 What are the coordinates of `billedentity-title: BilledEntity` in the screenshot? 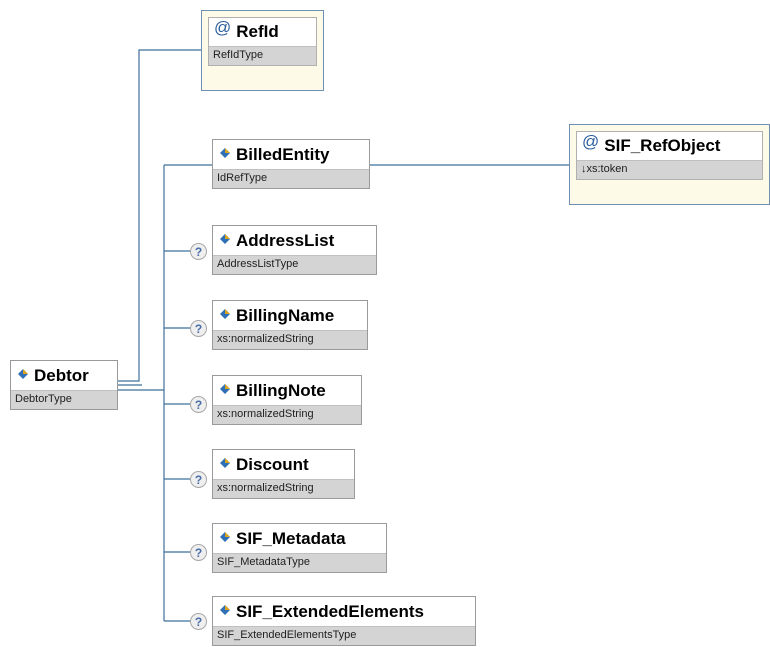 It's located at (291, 154).